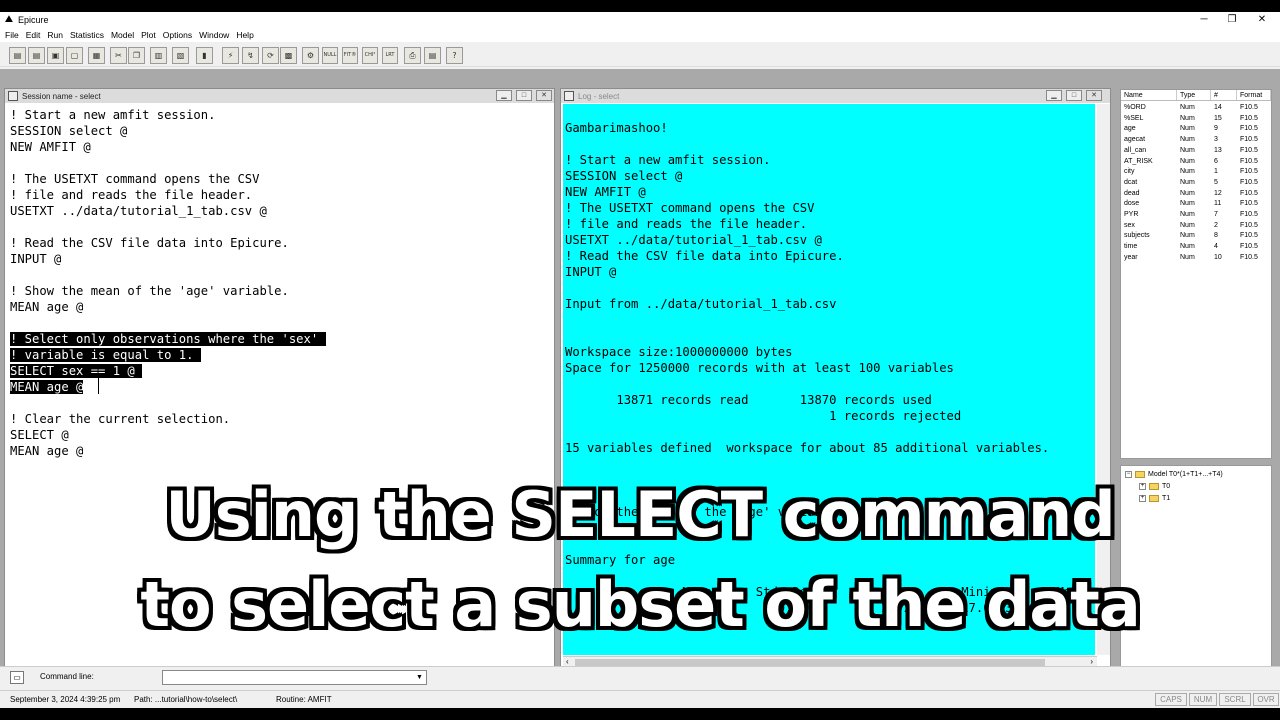 This screenshot has width=1280, height=720. I want to click on session-maximize-icon: □, so click(524, 95).